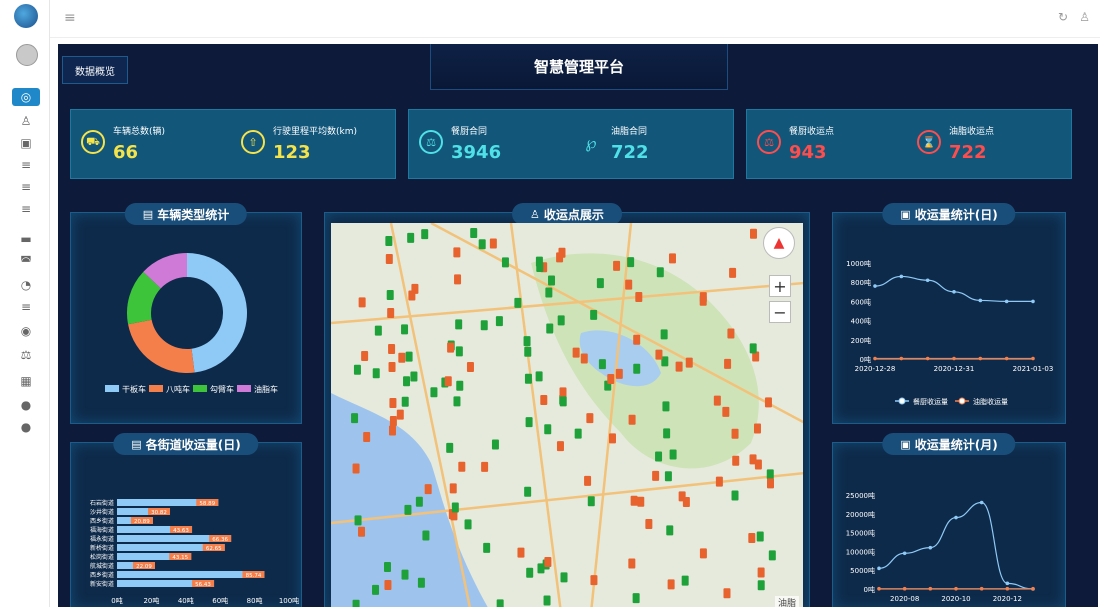 This screenshot has width=1100, height=607. What do you see at coordinates (191, 574) in the screenshot?
I see `bar` at bounding box center [191, 574].